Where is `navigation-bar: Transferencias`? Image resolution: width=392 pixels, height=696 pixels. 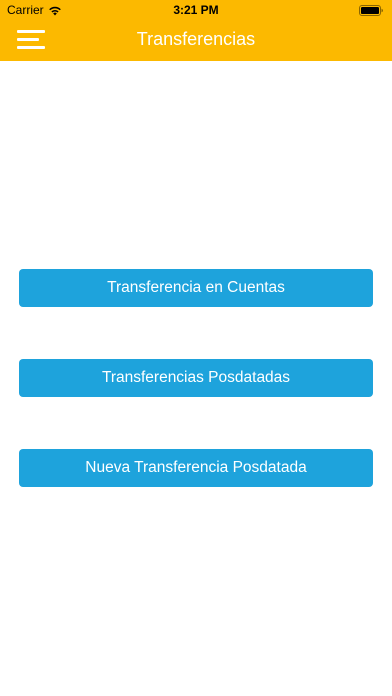
navigation-bar: Transferencias is located at coordinates (196, 40).